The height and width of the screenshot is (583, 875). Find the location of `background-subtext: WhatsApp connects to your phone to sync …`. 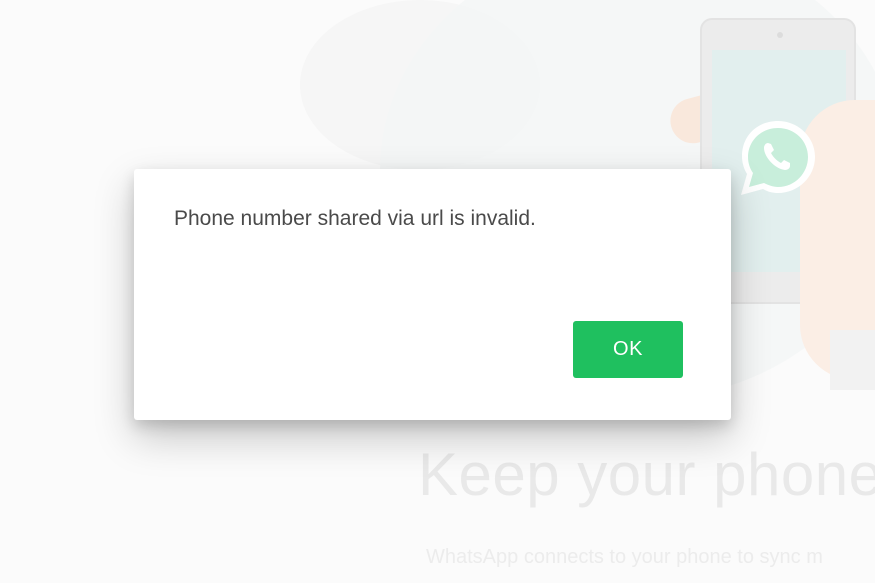

background-subtext: WhatsApp connects to your phone to sync … is located at coordinates (624, 557).